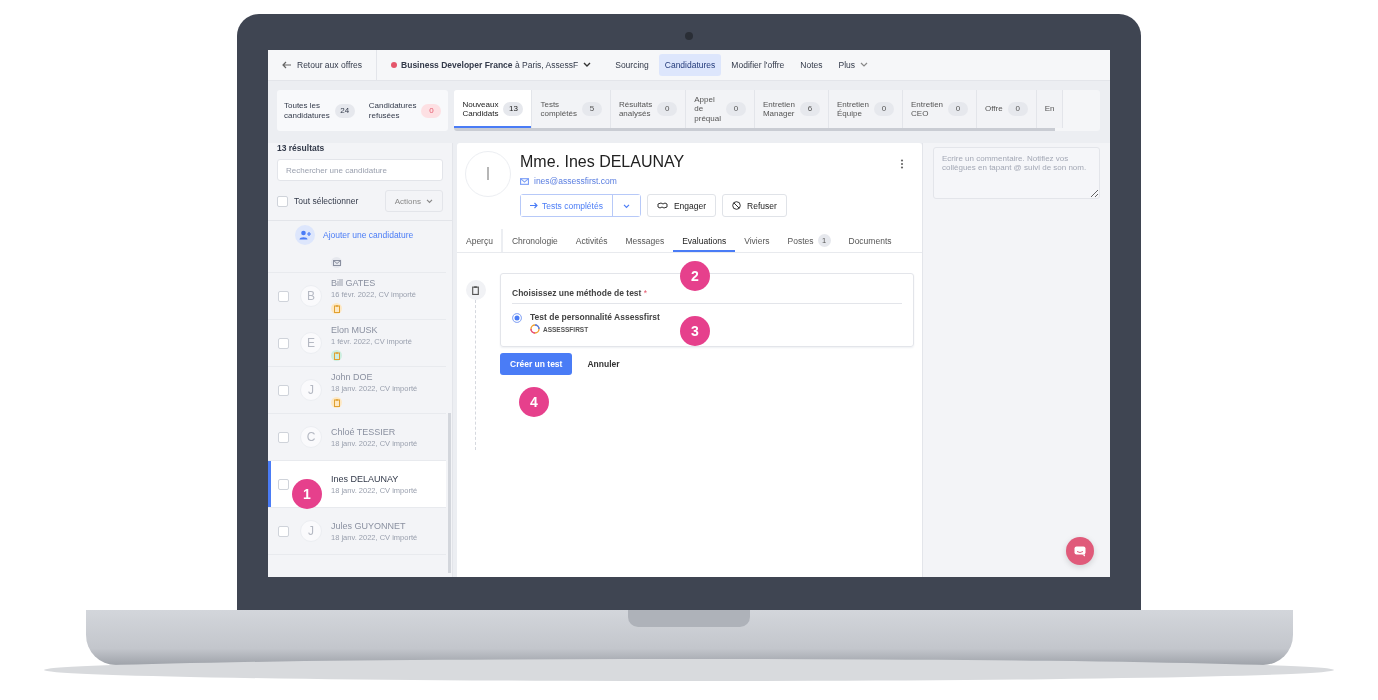 This screenshot has width=1378, height=700. I want to click on avatar: B, so click(311, 296).